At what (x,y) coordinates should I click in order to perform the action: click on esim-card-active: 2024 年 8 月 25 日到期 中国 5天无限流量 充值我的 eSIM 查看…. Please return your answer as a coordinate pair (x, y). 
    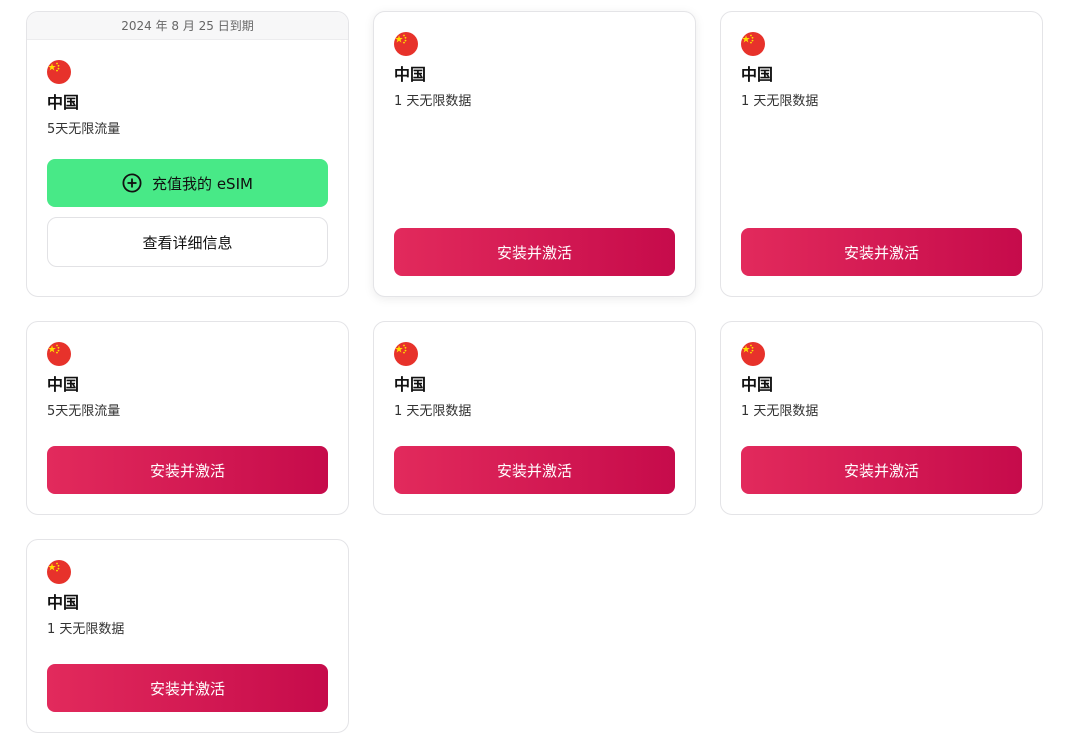
    Looking at the image, I should click on (187, 154).